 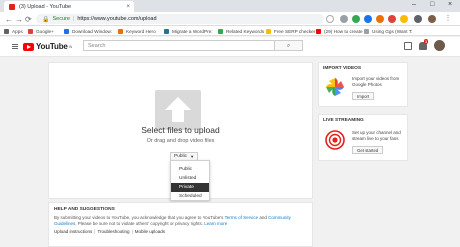 I want to click on privacy-selected-label: Public, so click(x=181, y=156).